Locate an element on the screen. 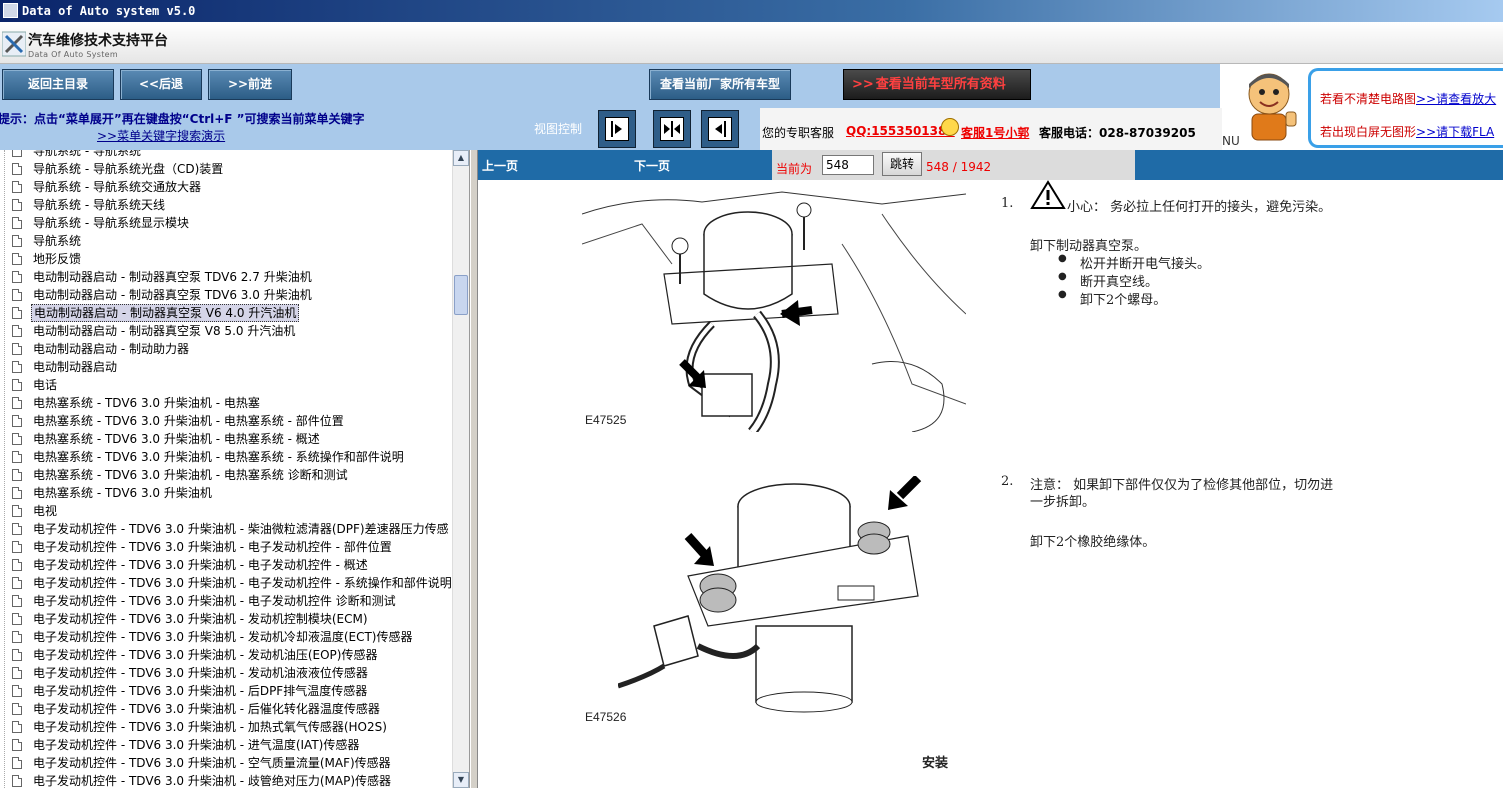  view-split-button is located at coordinates (672, 129).